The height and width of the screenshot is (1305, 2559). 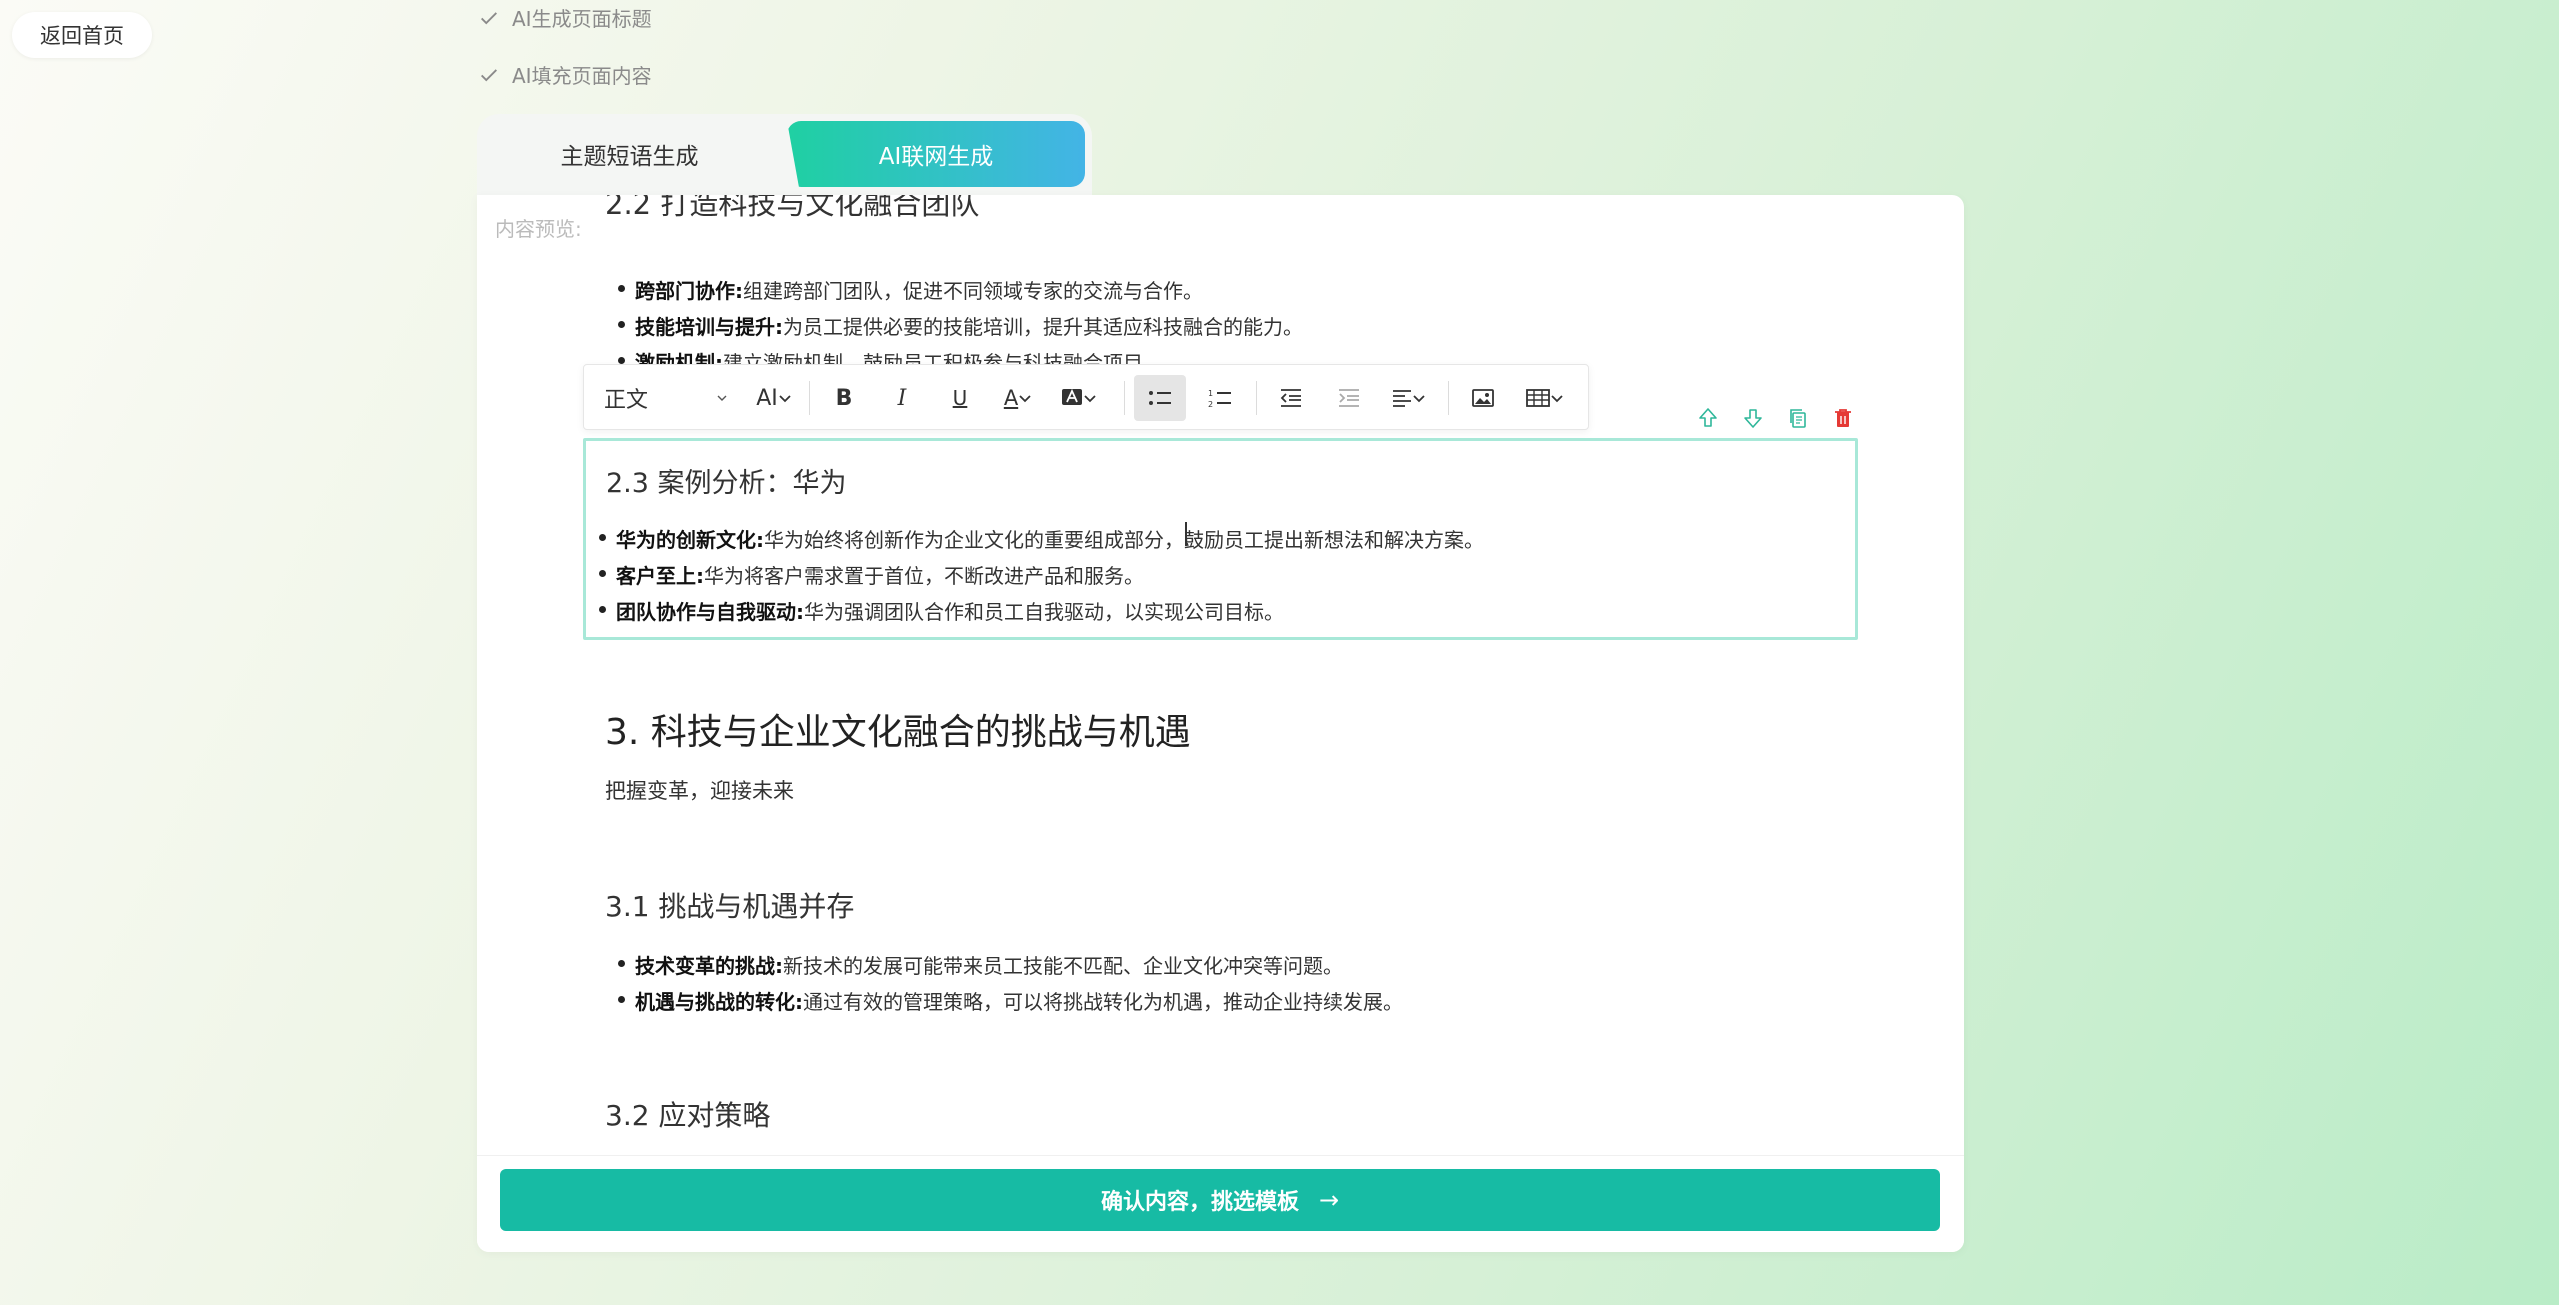 I want to click on preview-label: 内容预览:, so click(x=538, y=229).